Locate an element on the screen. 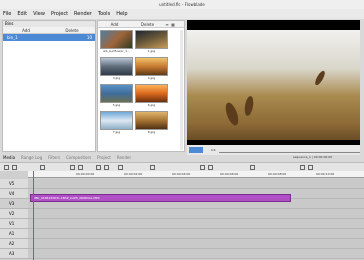  preview-position-ruler is located at coordinates (289, 150).